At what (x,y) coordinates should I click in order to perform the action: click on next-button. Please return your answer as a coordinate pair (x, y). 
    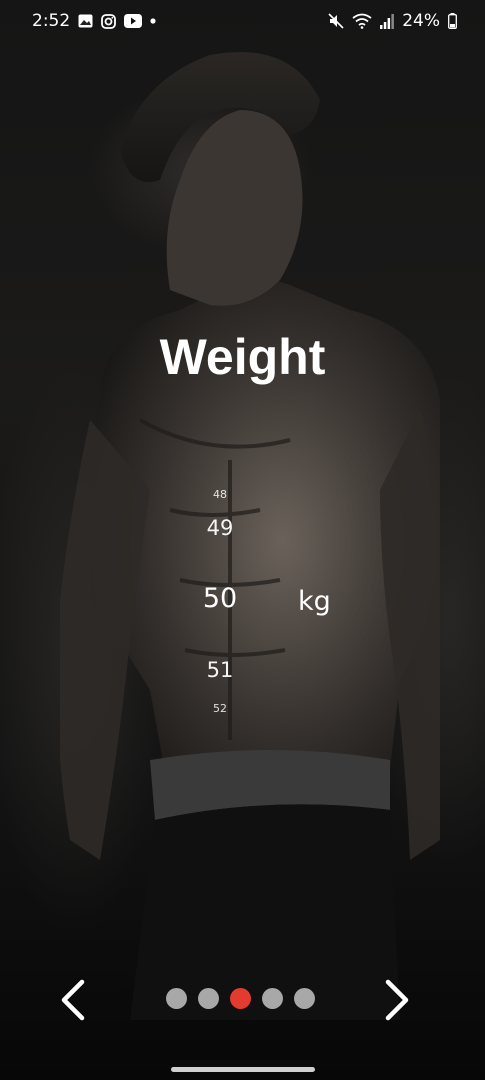
    Looking at the image, I should click on (396, 1000).